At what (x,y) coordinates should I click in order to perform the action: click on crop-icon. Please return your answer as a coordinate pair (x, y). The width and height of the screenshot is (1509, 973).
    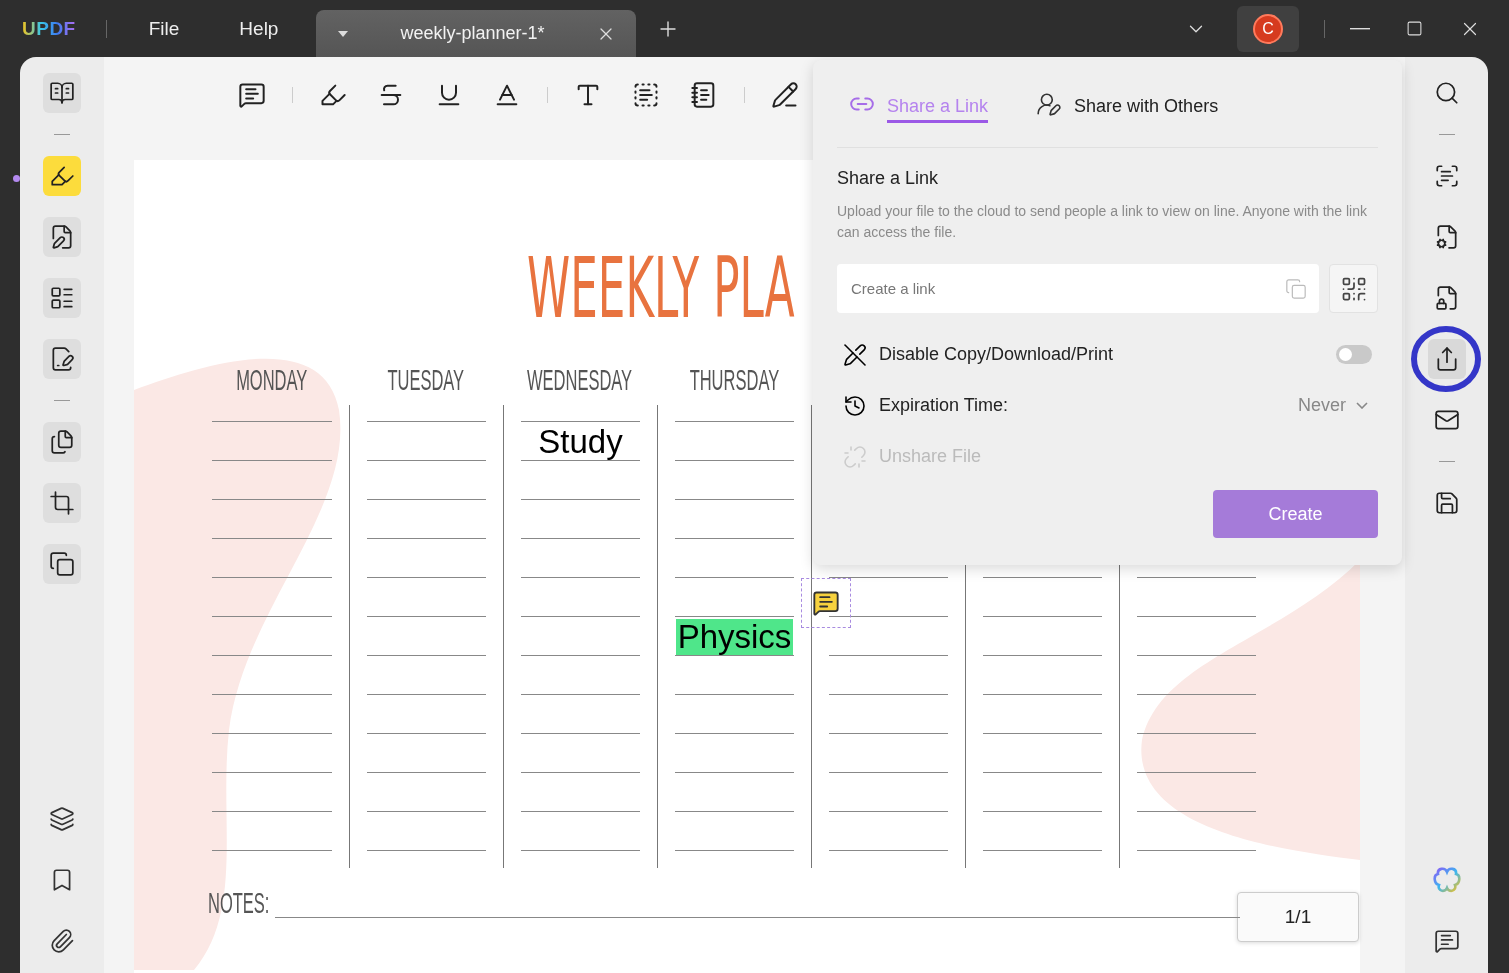
    Looking at the image, I should click on (62, 503).